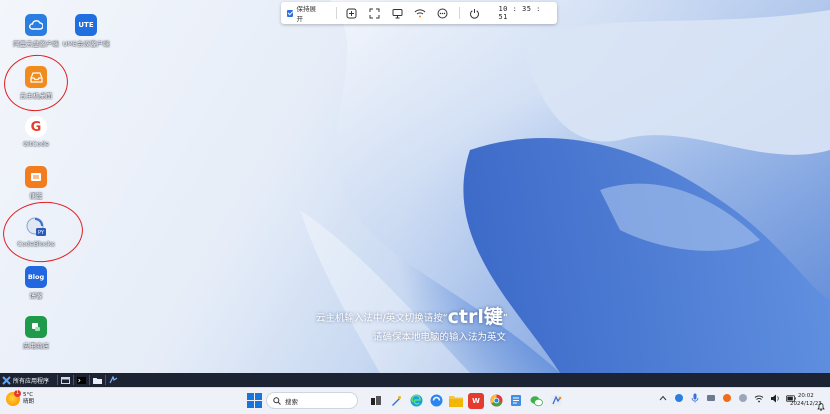 The height and width of the screenshot is (414, 830). I want to click on desktop-icon-blog: Blog 博客, so click(36, 283).